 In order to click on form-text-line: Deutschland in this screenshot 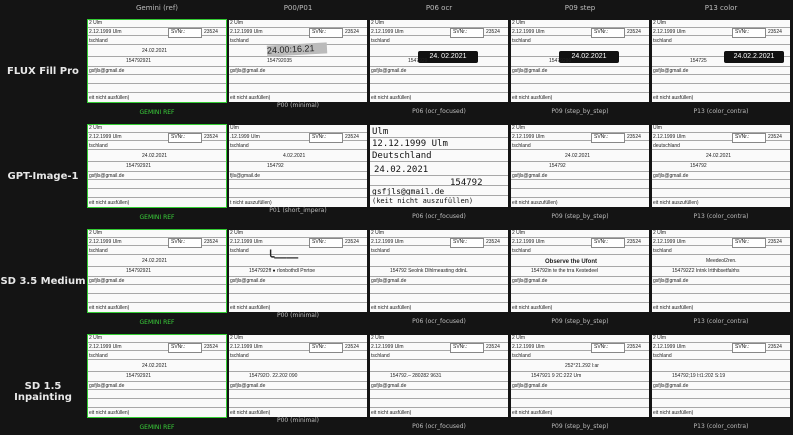, I will do `click(402, 156)`.